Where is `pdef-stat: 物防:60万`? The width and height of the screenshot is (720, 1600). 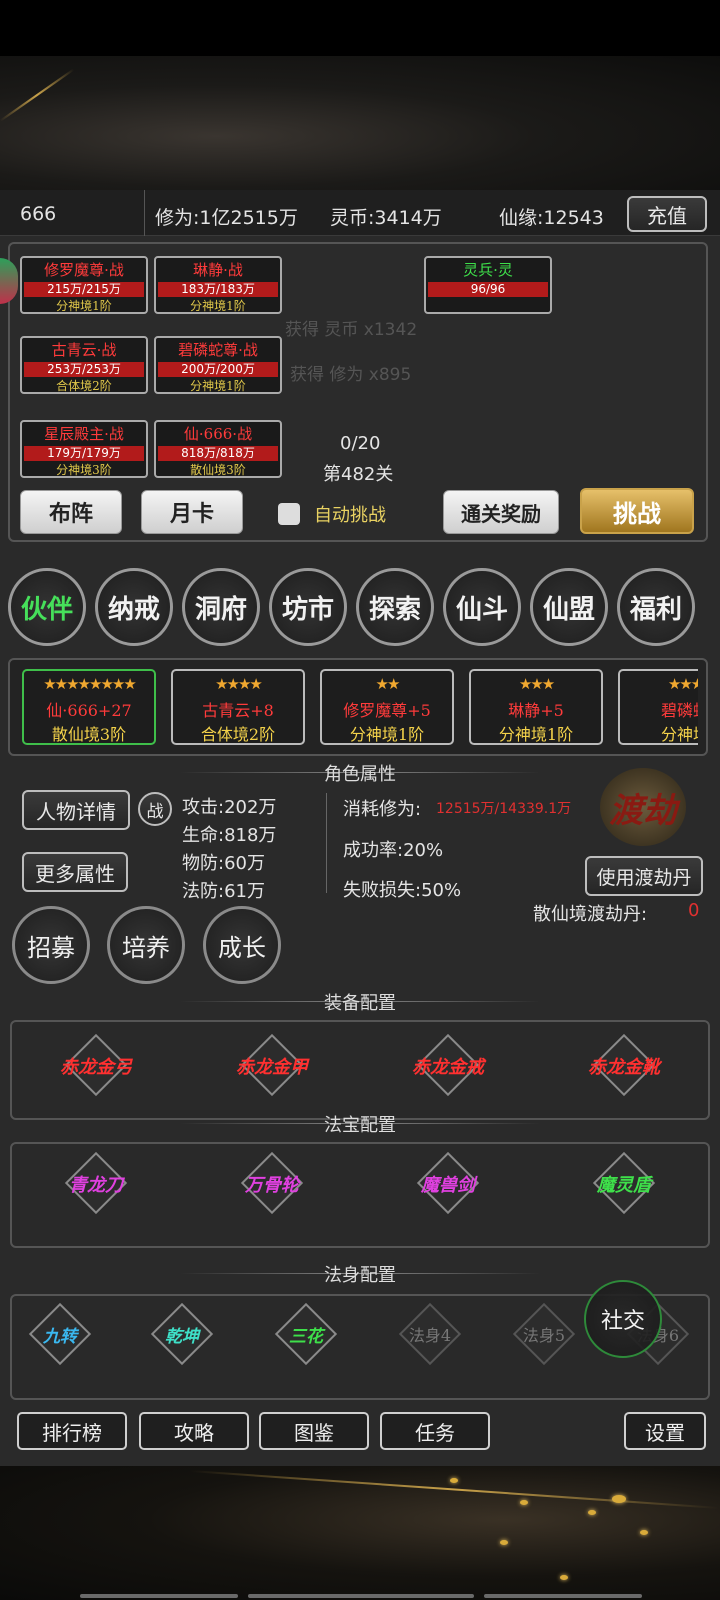 pdef-stat: 物防:60万 is located at coordinates (223, 863).